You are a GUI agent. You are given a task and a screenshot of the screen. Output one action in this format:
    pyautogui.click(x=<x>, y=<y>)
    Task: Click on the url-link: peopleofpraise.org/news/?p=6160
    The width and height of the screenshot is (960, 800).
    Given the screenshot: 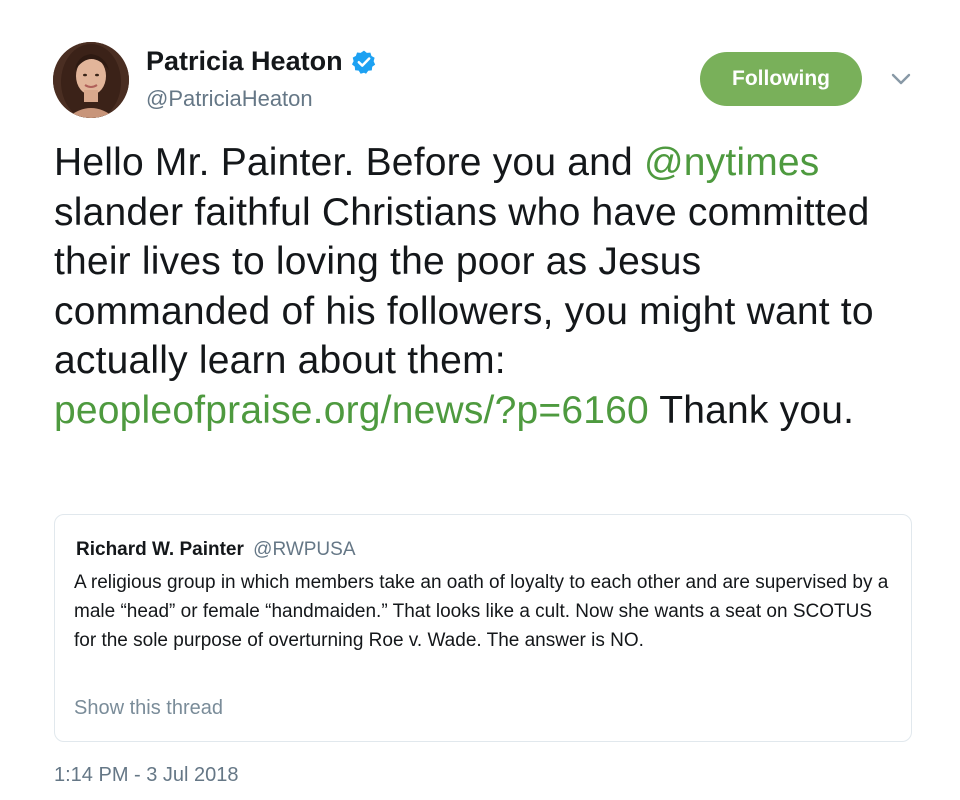 What is the action you would take?
    pyautogui.click(x=351, y=410)
    